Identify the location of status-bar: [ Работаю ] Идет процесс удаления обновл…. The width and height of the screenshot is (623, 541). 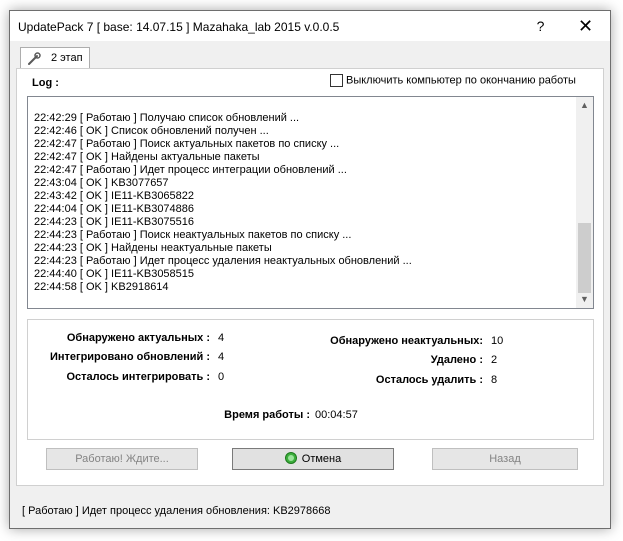
(310, 514).